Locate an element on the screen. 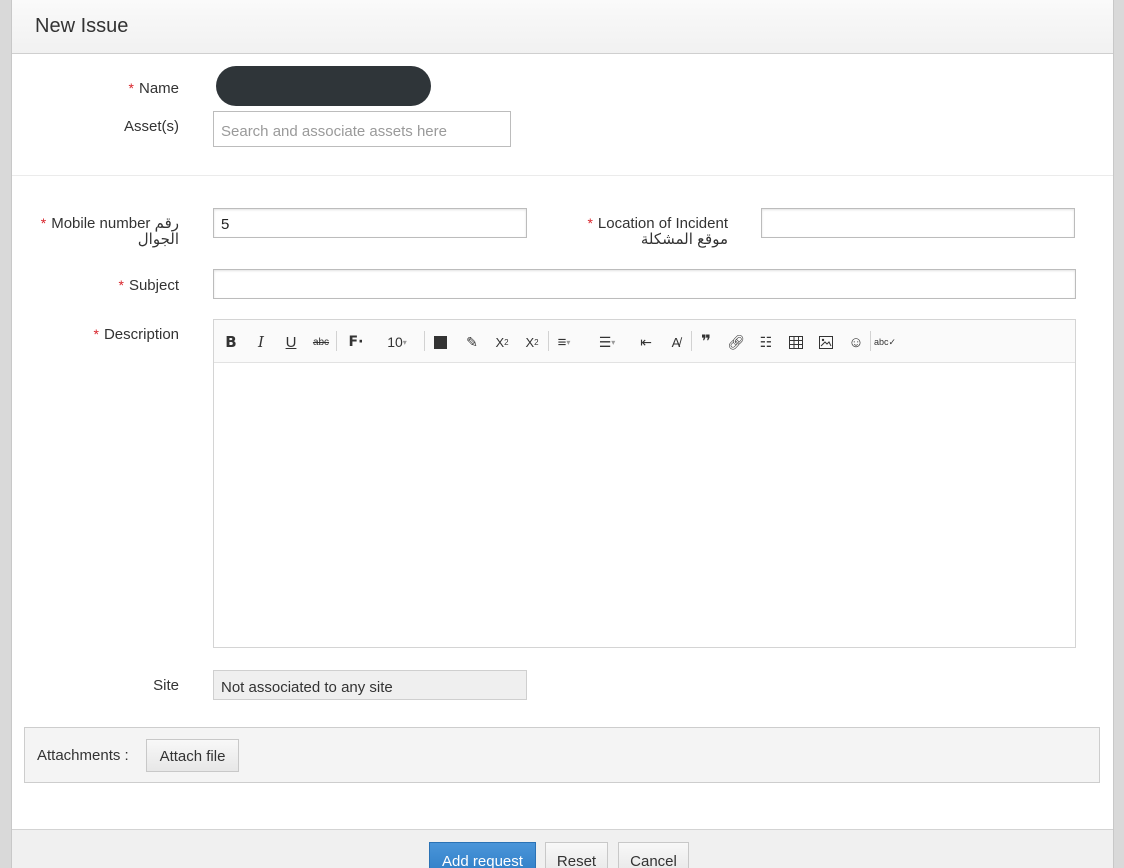  assets-search-input: Search and associate assets here is located at coordinates (362, 129).